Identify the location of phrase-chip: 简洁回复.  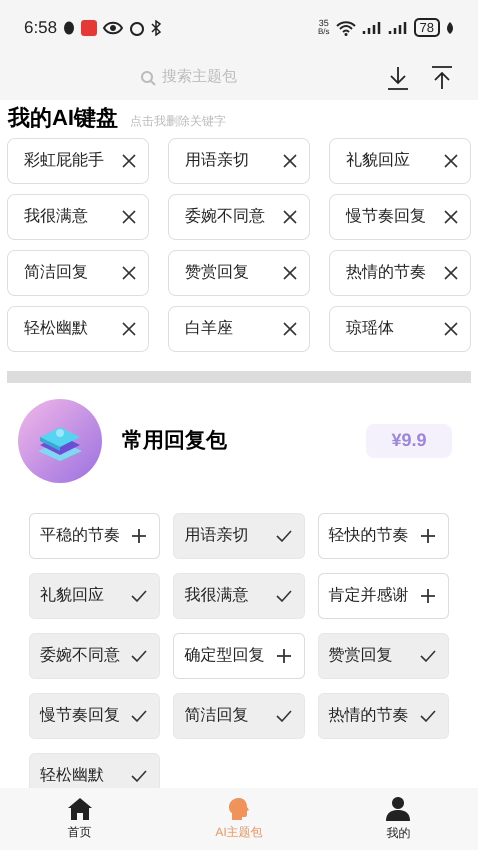
(239, 715).